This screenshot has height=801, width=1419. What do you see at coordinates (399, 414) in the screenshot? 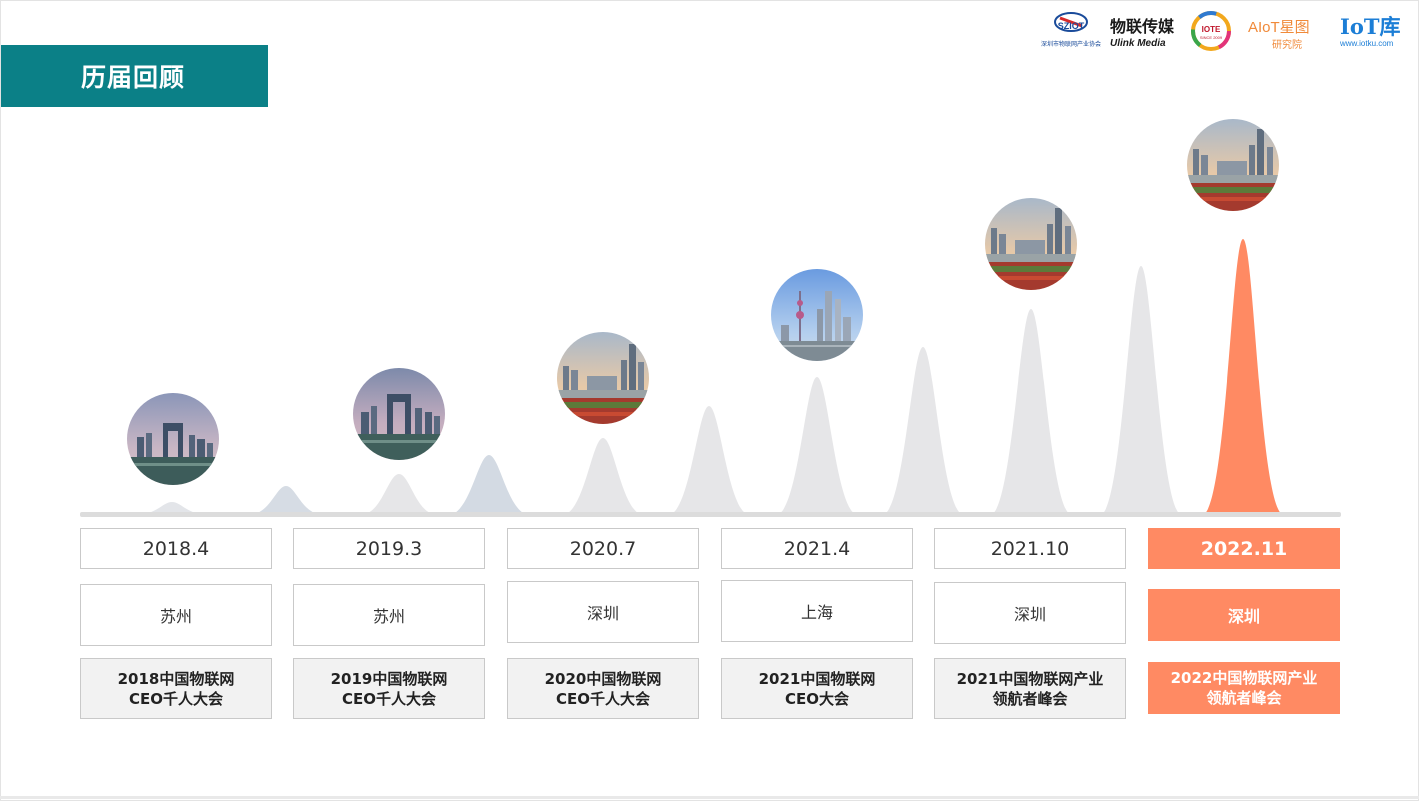
I see `suzhou-photo-2019` at bounding box center [399, 414].